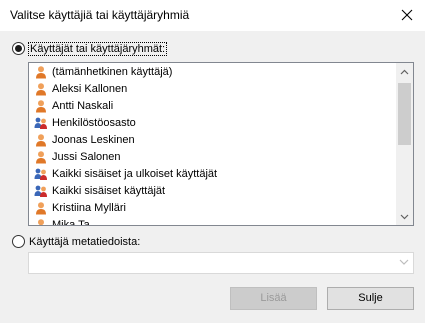 This screenshot has height=323, width=425. I want to click on list-item-label: Aleksi Kallonen, so click(90, 88).